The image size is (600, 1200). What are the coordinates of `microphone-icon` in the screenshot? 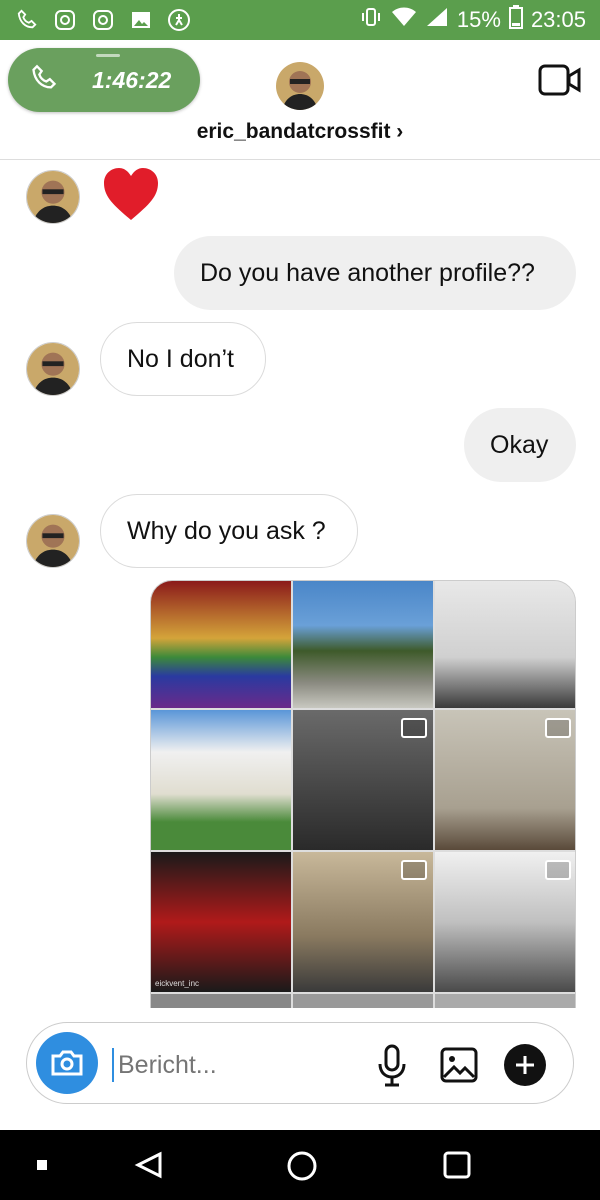 It's located at (392, 1065).